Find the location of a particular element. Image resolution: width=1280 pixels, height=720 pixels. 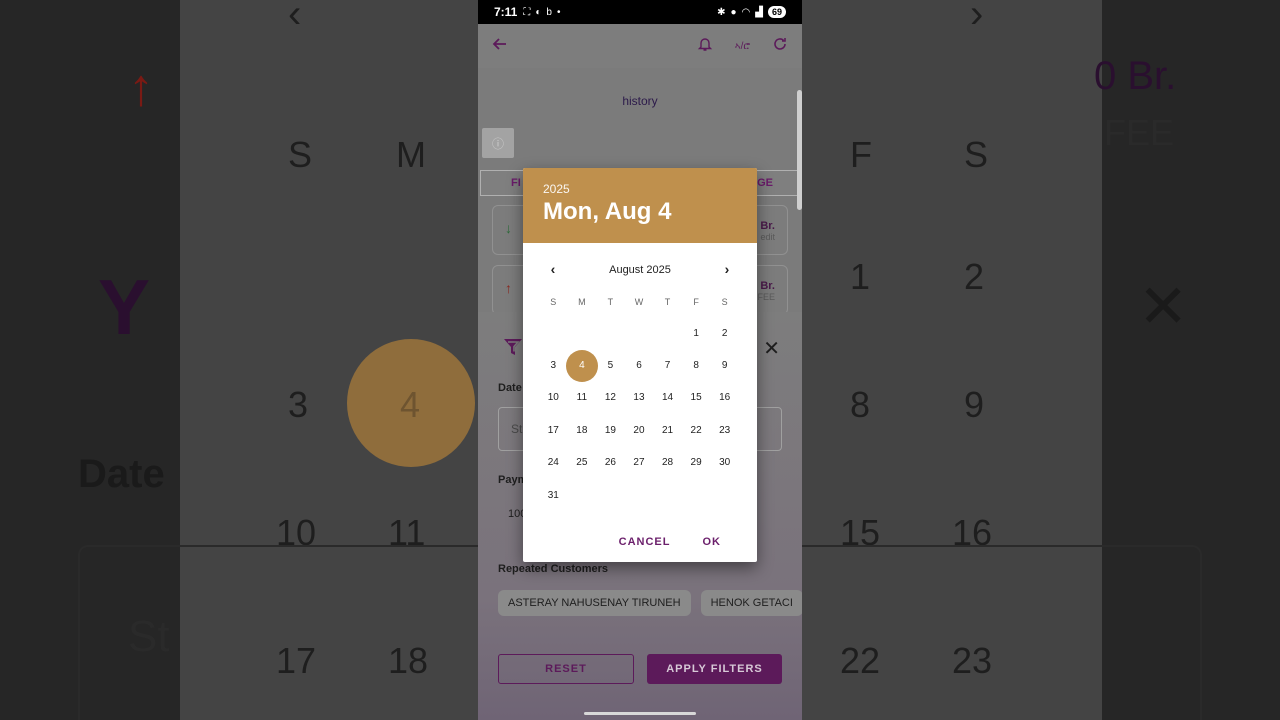

calendar-day: 9 is located at coordinates (724, 366).